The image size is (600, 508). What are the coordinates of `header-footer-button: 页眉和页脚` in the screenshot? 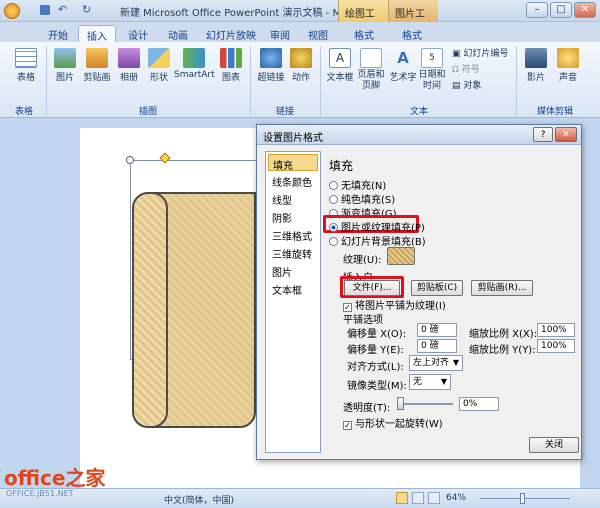 It's located at (371, 70).